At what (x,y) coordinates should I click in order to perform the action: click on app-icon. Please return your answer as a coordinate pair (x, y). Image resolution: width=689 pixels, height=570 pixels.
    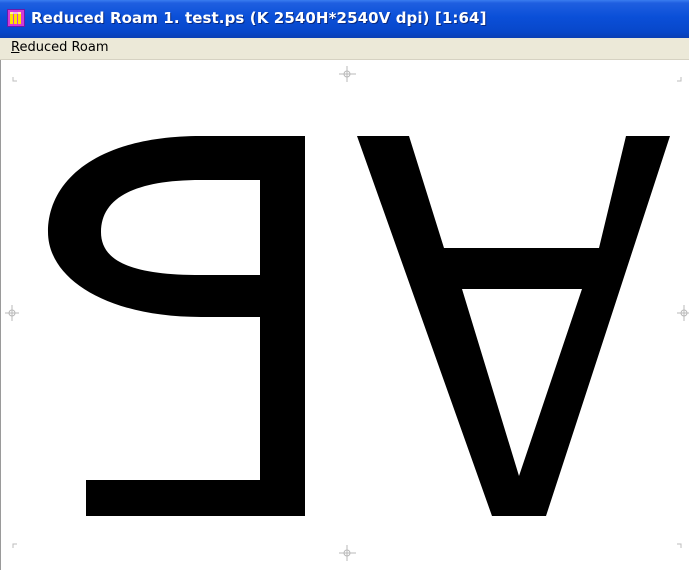
    Looking at the image, I should click on (16, 18).